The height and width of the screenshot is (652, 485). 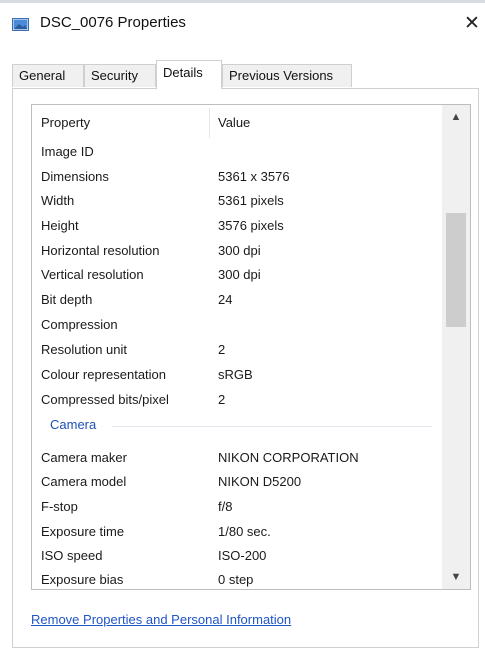 What do you see at coordinates (237, 326) in the screenshot?
I see `property-row: Compression` at bounding box center [237, 326].